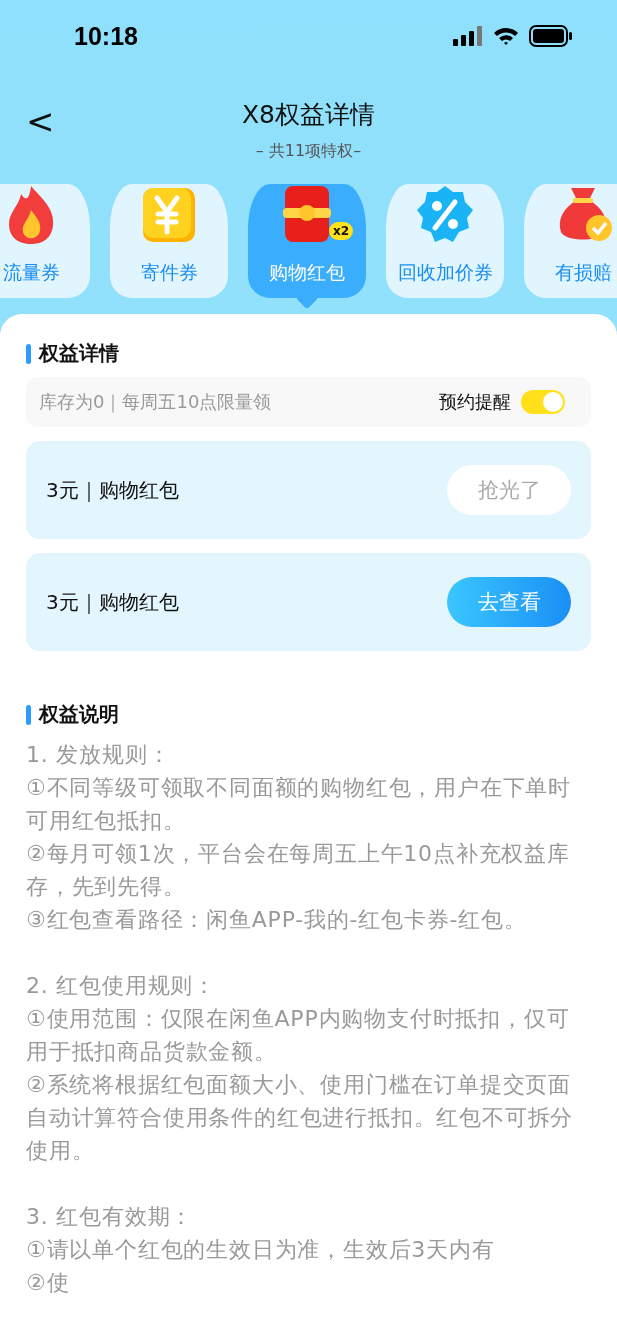 The width and height of the screenshot is (617, 1334). What do you see at coordinates (300, 1118) in the screenshot?
I see `rule-text: ②系统将根据红包面额大小、使用门槛在订单提交页面自动计算符合使用条件的红包进行抵扣。红包不可拆分使用。` at bounding box center [300, 1118].